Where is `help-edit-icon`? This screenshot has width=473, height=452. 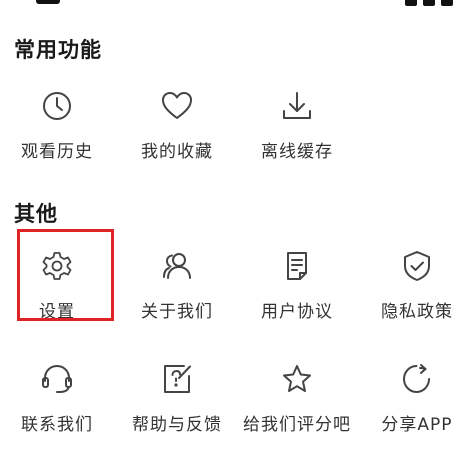 help-edit-icon is located at coordinates (177, 379).